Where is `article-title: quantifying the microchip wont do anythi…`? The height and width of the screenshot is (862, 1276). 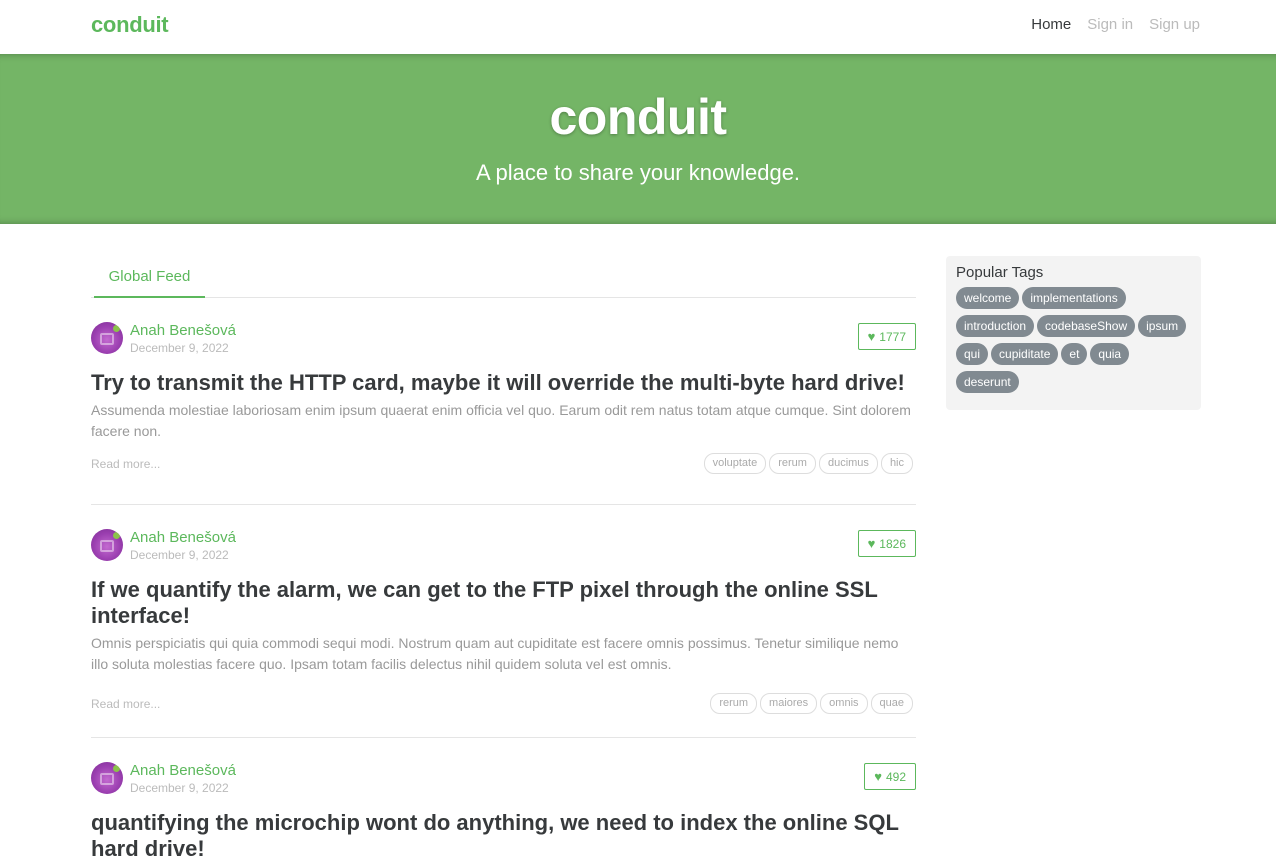
article-title: quantifying the microchip wont do anythi… is located at coordinates (503, 836).